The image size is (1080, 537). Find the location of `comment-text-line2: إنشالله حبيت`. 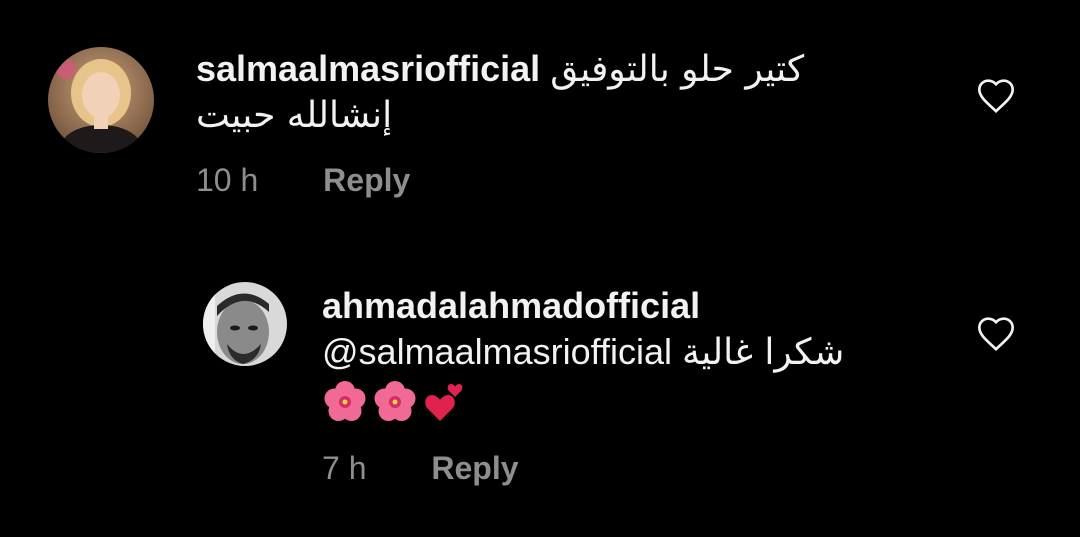

comment-text-line2: إنشالله حبيت is located at coordinates (294, 115).